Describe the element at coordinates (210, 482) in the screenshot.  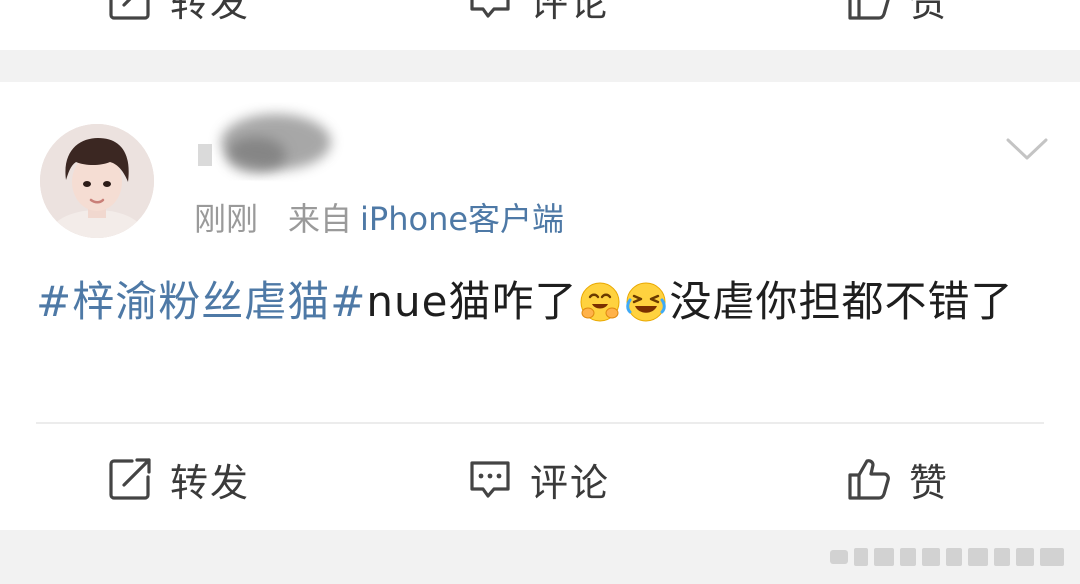
I see `repost-label: 转发` at that location.